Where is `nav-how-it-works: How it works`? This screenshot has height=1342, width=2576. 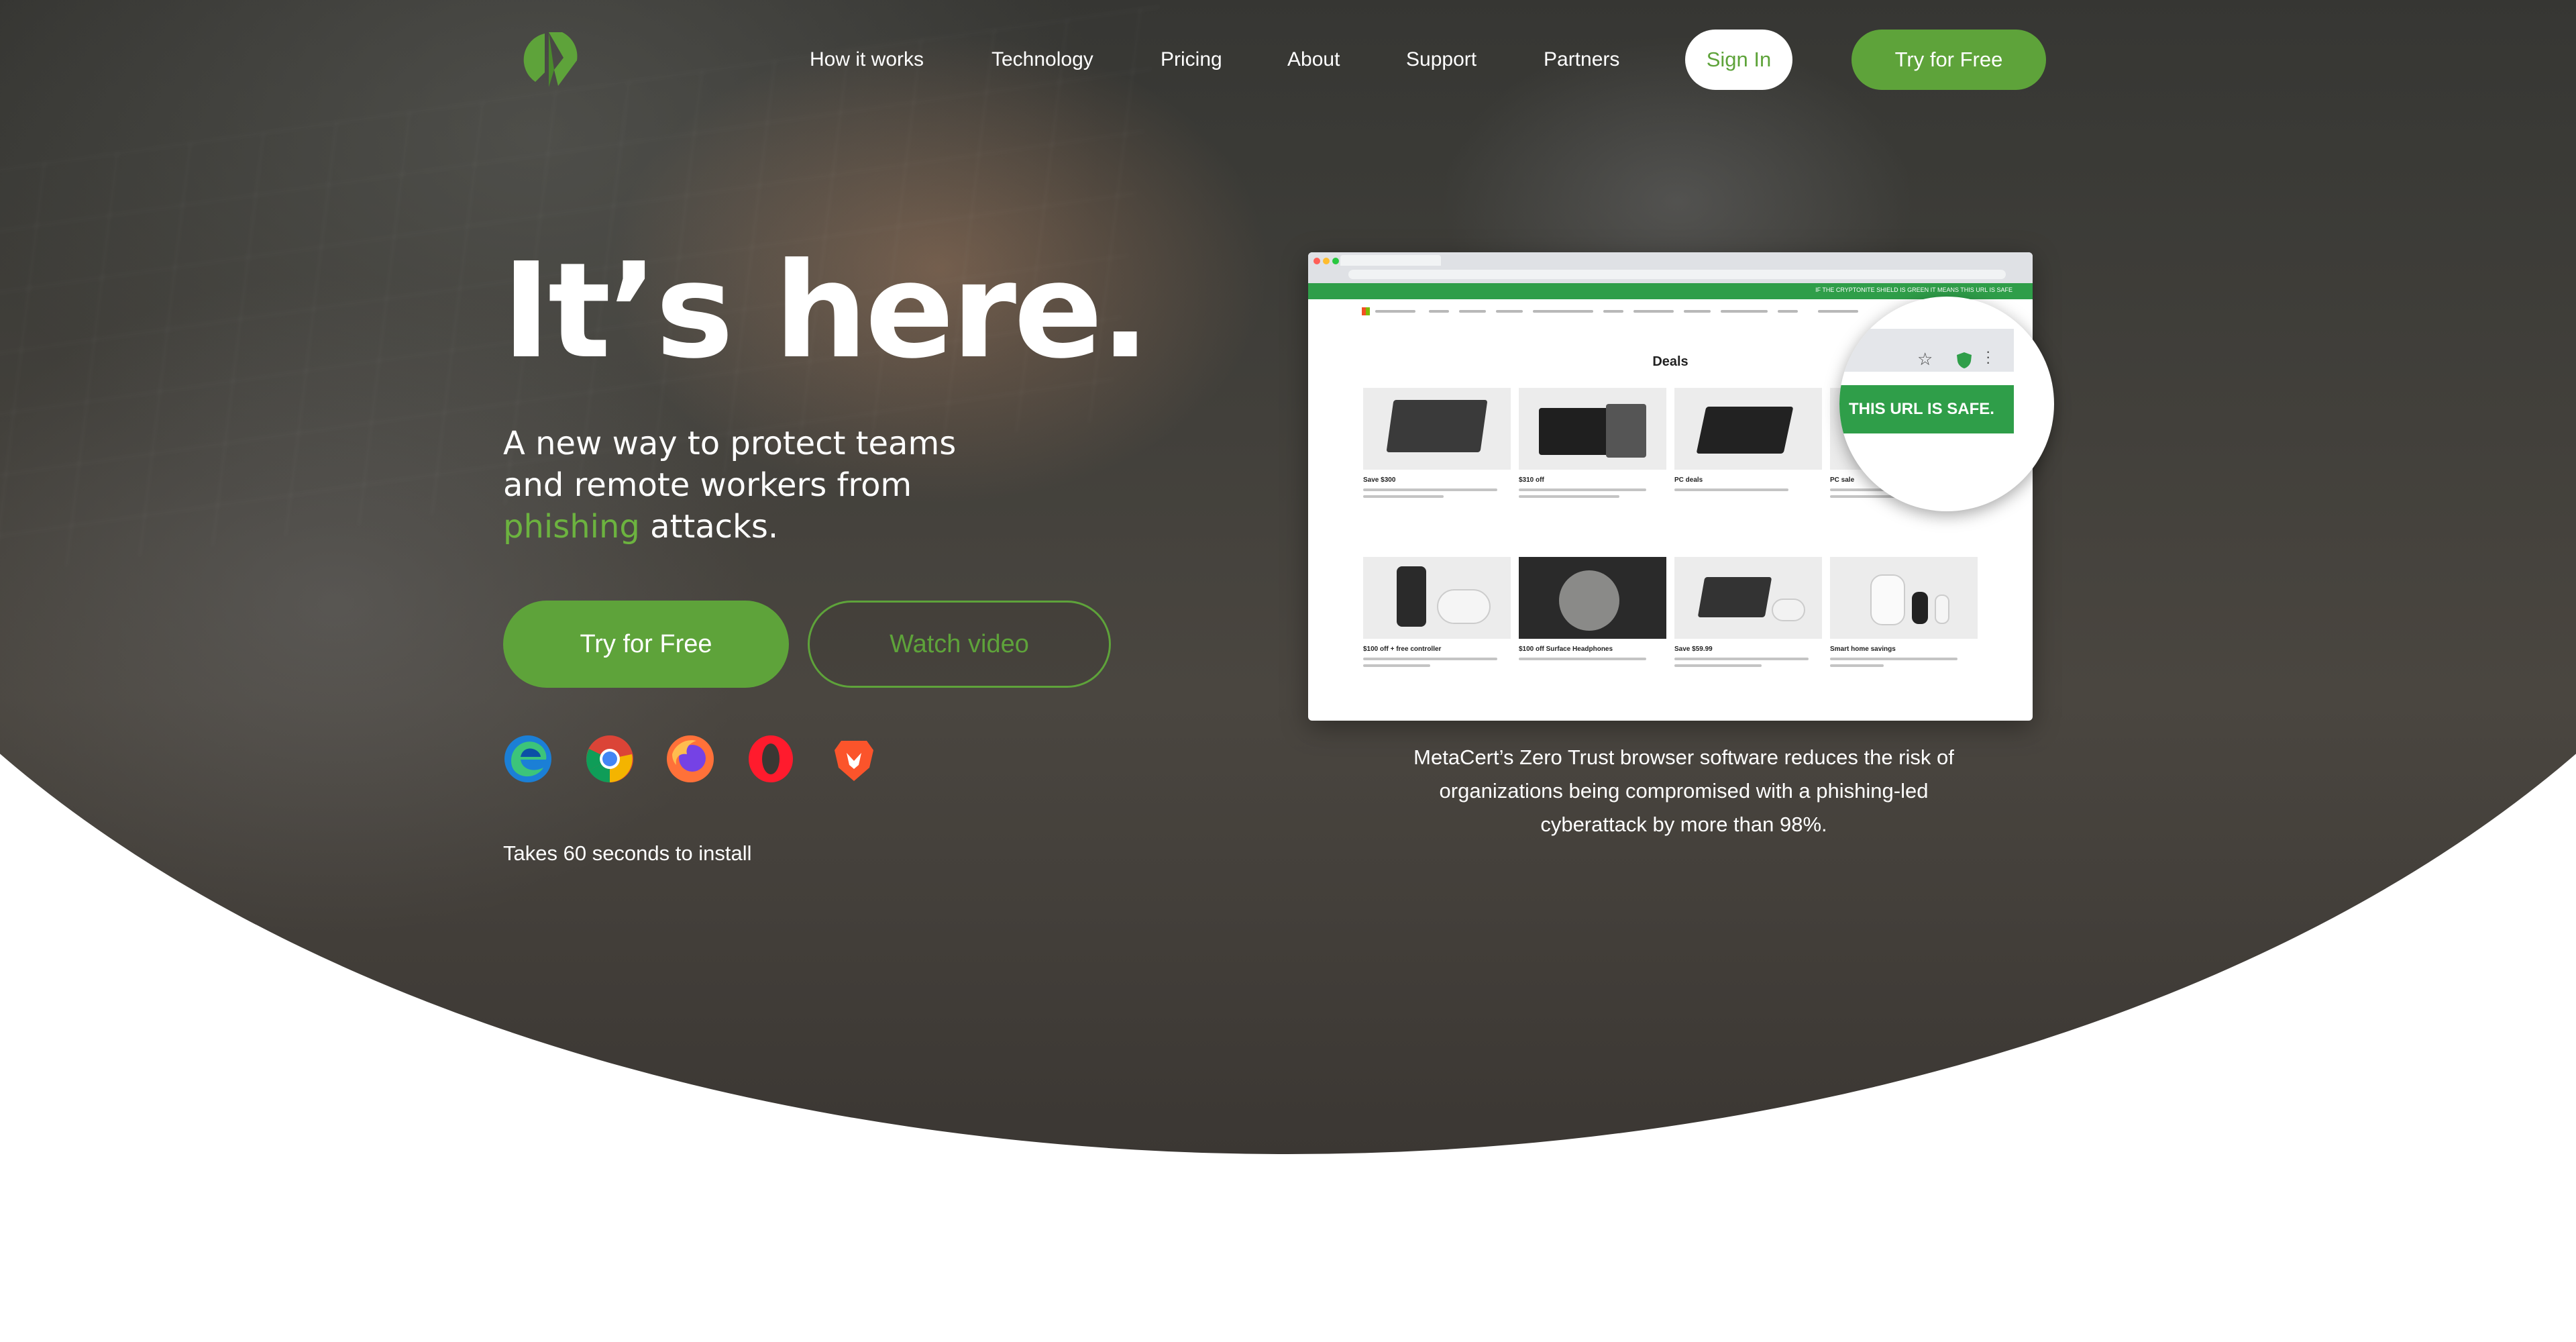 nav-how-it-works: How it works is located at coordinates (867, 60).